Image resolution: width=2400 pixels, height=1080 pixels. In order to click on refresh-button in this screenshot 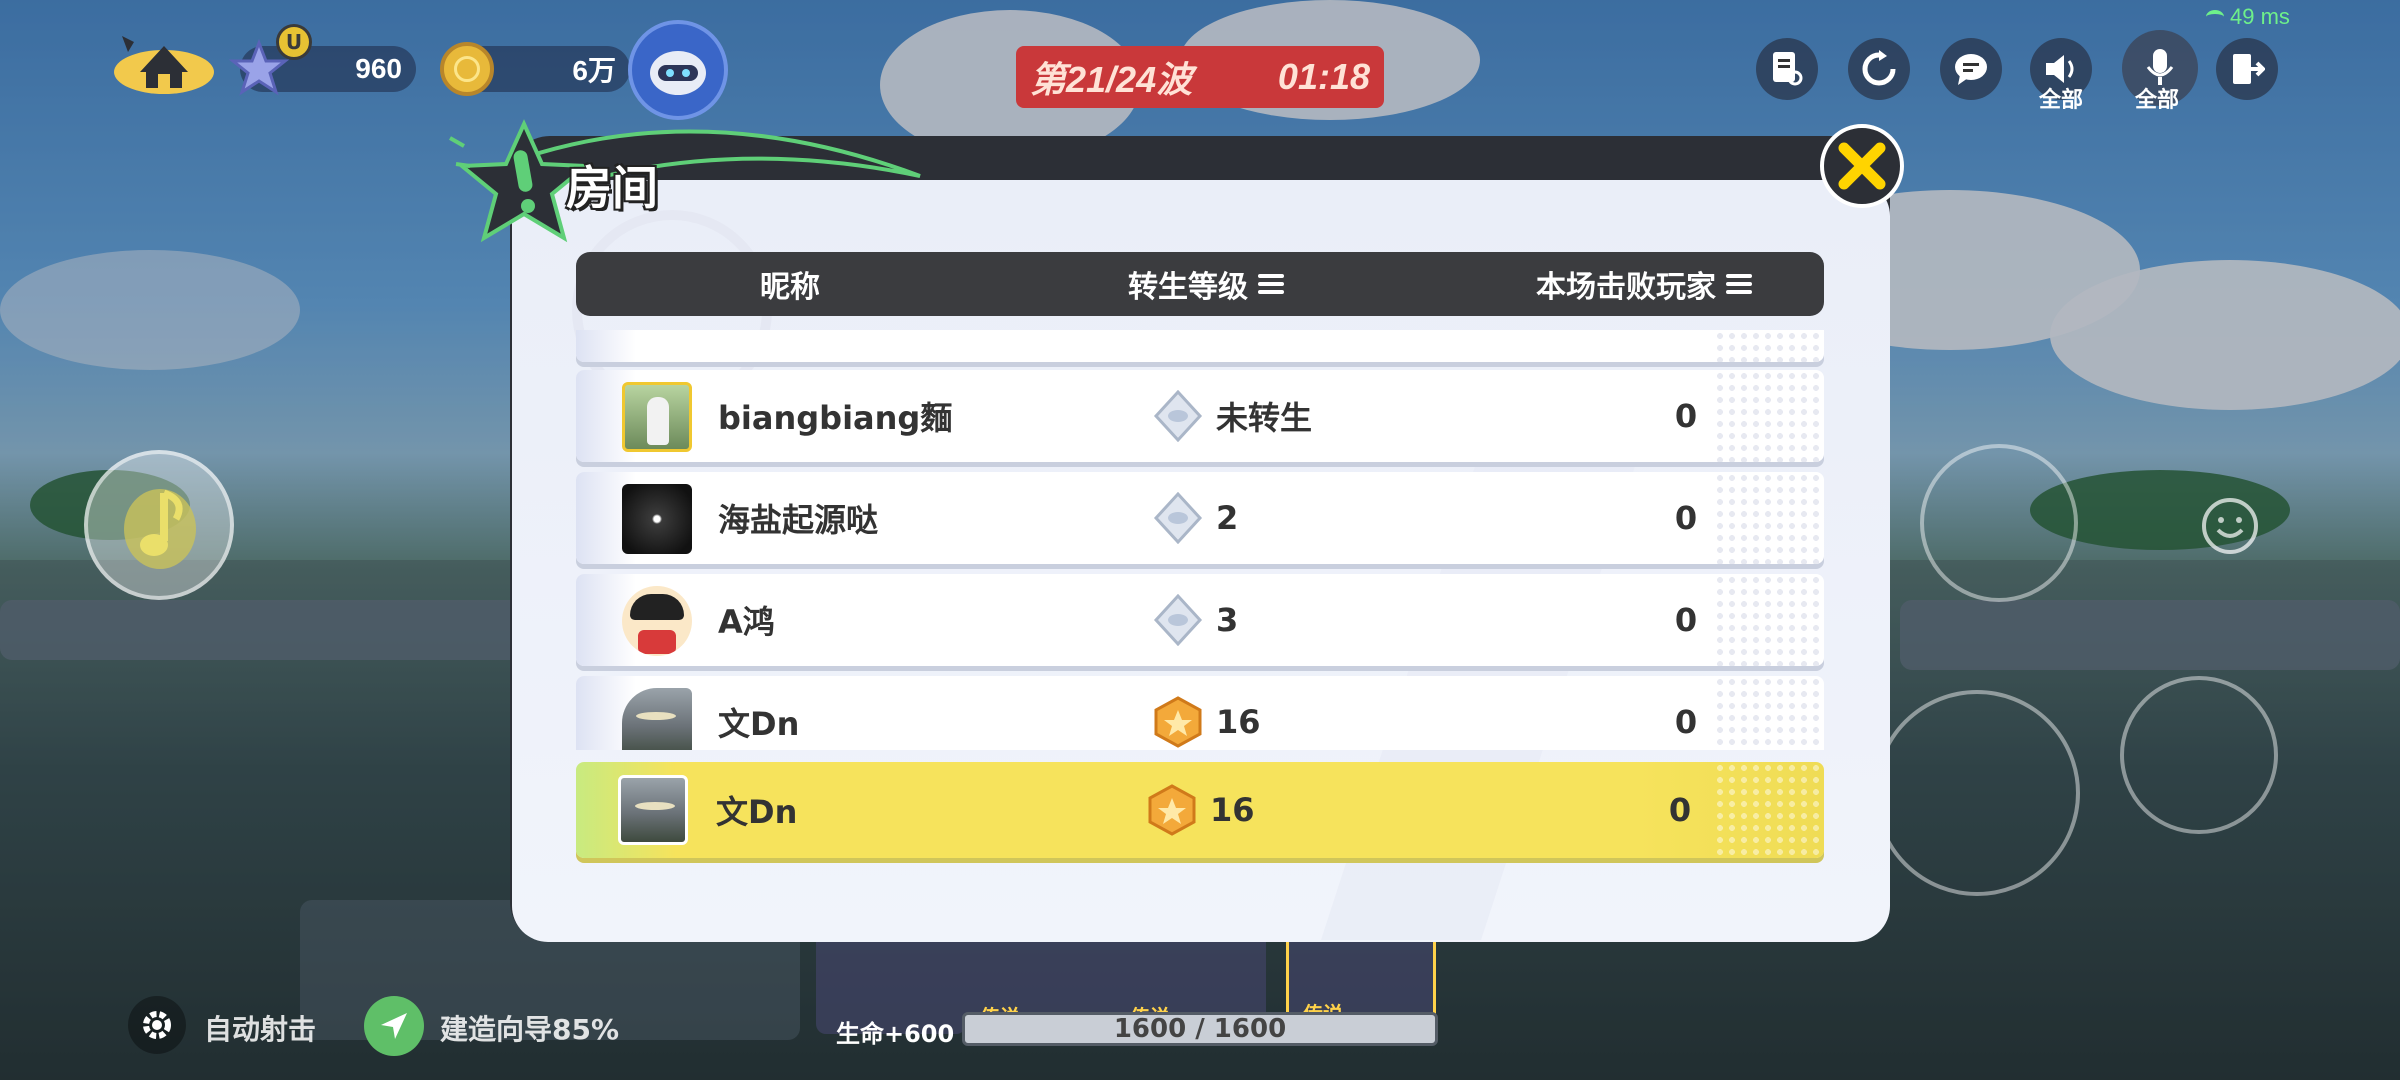, I will do `click(1879, 69)`.